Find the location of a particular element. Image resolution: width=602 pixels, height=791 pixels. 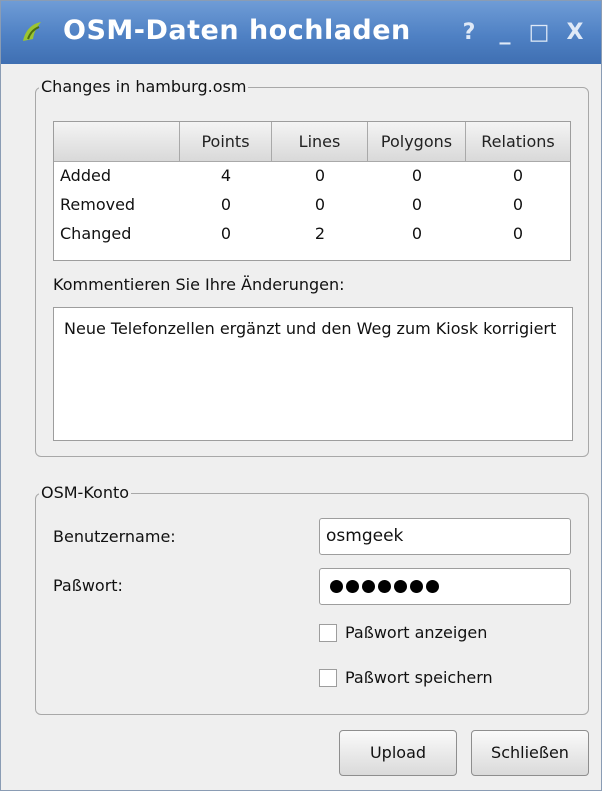

cell-changed-polygons: 0 is located at coordinates (417, 233).